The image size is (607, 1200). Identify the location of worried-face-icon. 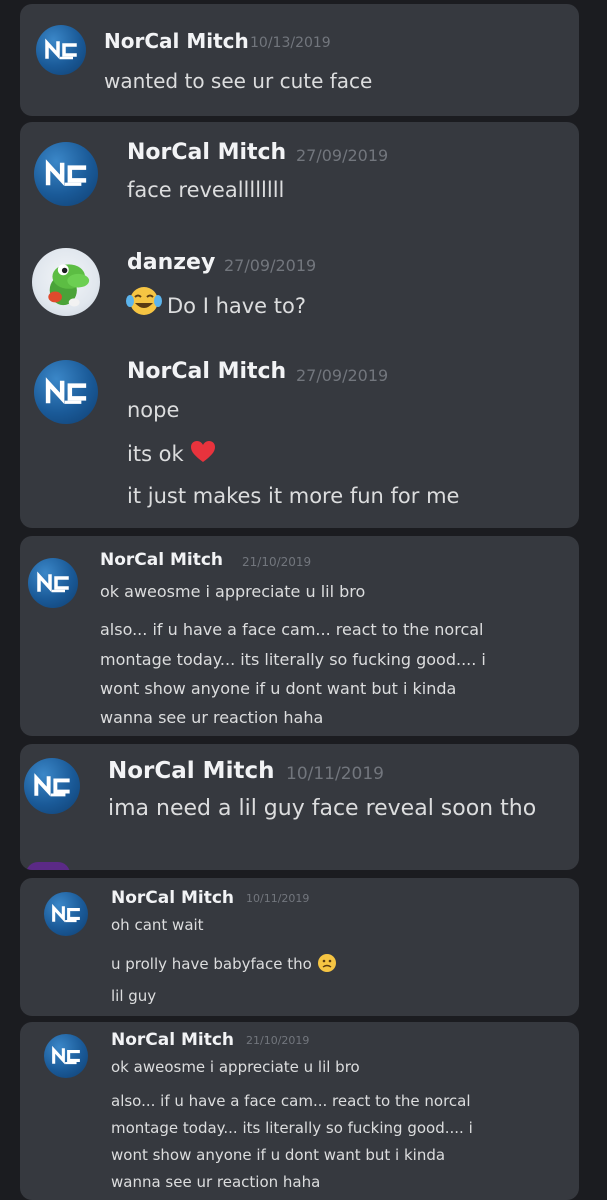
(326, 963).